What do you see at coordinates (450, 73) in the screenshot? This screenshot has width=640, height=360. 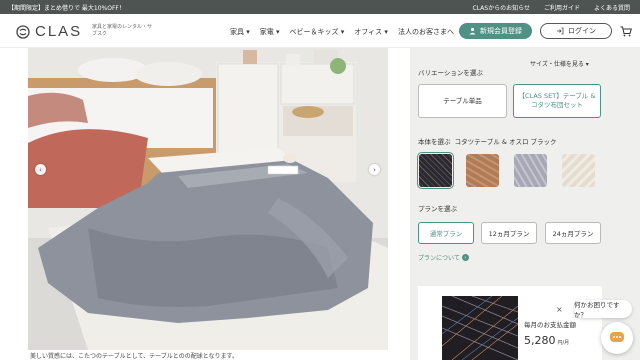 I see `variation-heading: バリエーションを選ぶ` at bounding box center [450, 73].